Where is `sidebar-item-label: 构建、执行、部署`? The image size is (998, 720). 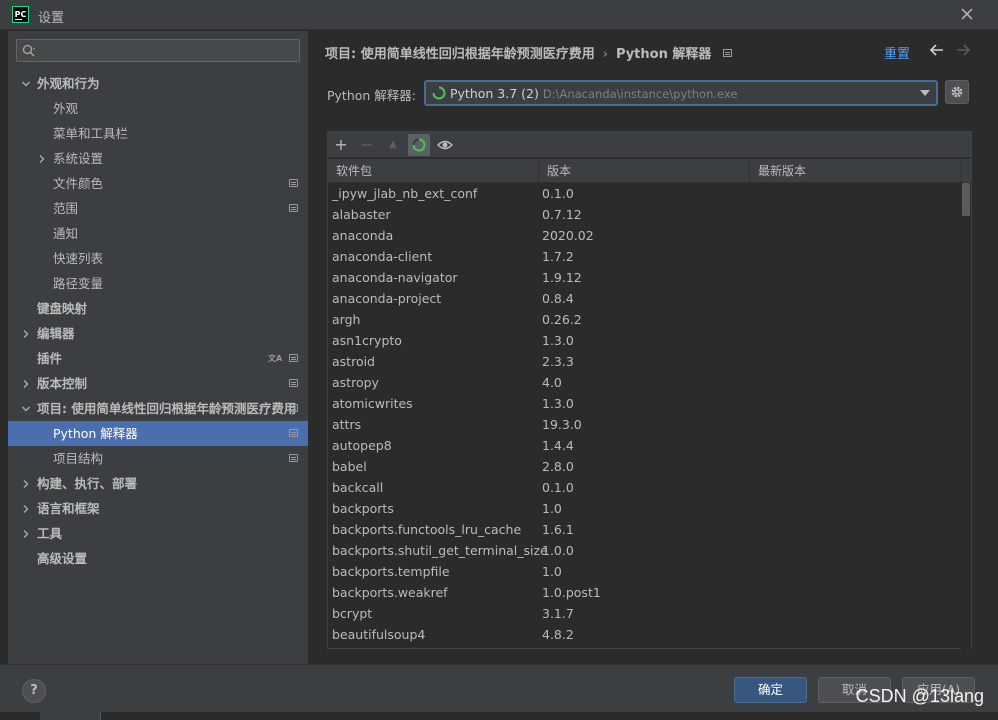
sidebar-item-label: 构建、执行、部署 is located at coordinates (87, 483).